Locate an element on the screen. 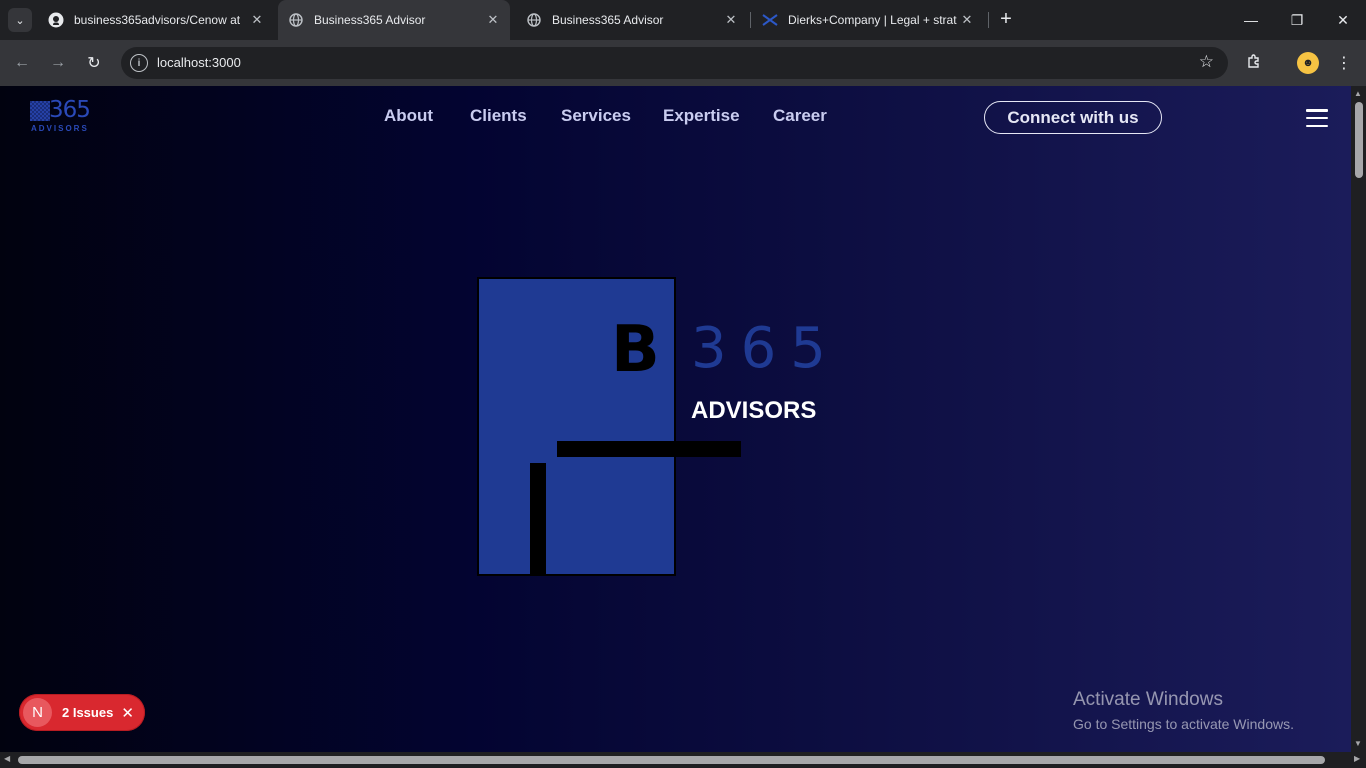  scroll-left-icon: ◀ is located at coordinates (7, 758).